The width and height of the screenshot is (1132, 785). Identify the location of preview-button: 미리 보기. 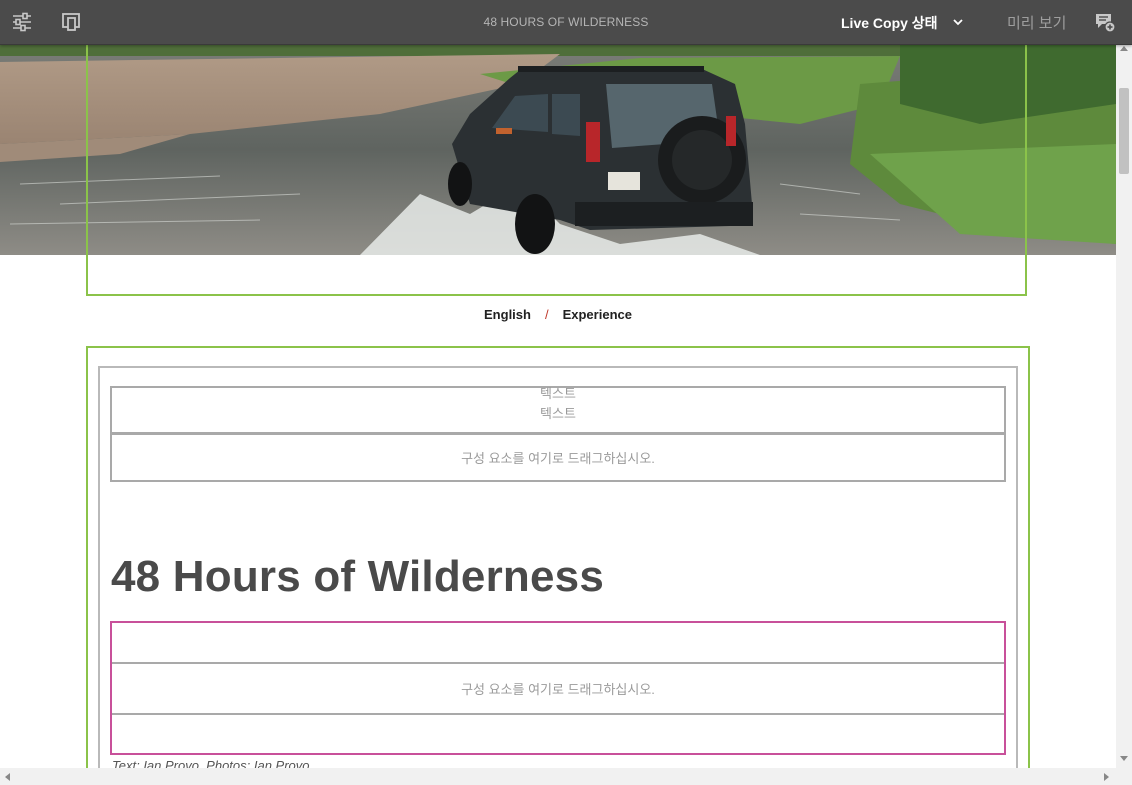
(1036, 22).